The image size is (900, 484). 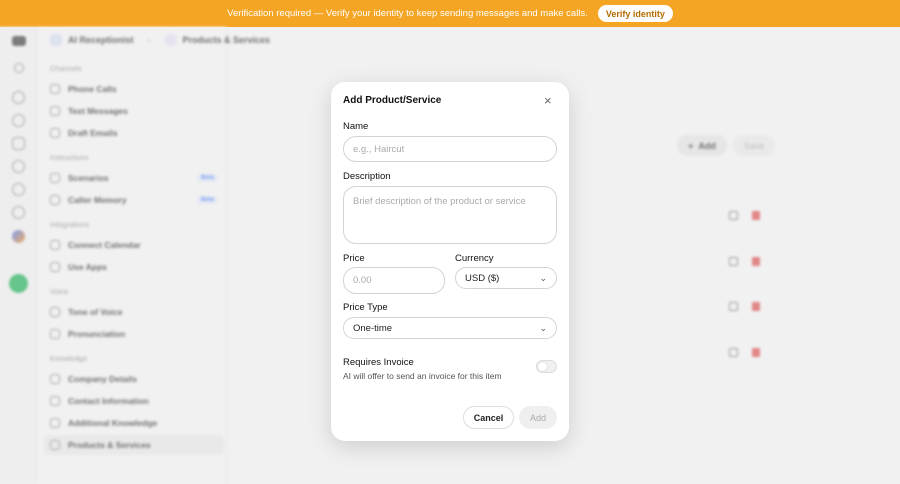 What do you see at coordinates (538, 417) in the screenshot?
I see `add-button: Add` at bounding box center [538, 417].